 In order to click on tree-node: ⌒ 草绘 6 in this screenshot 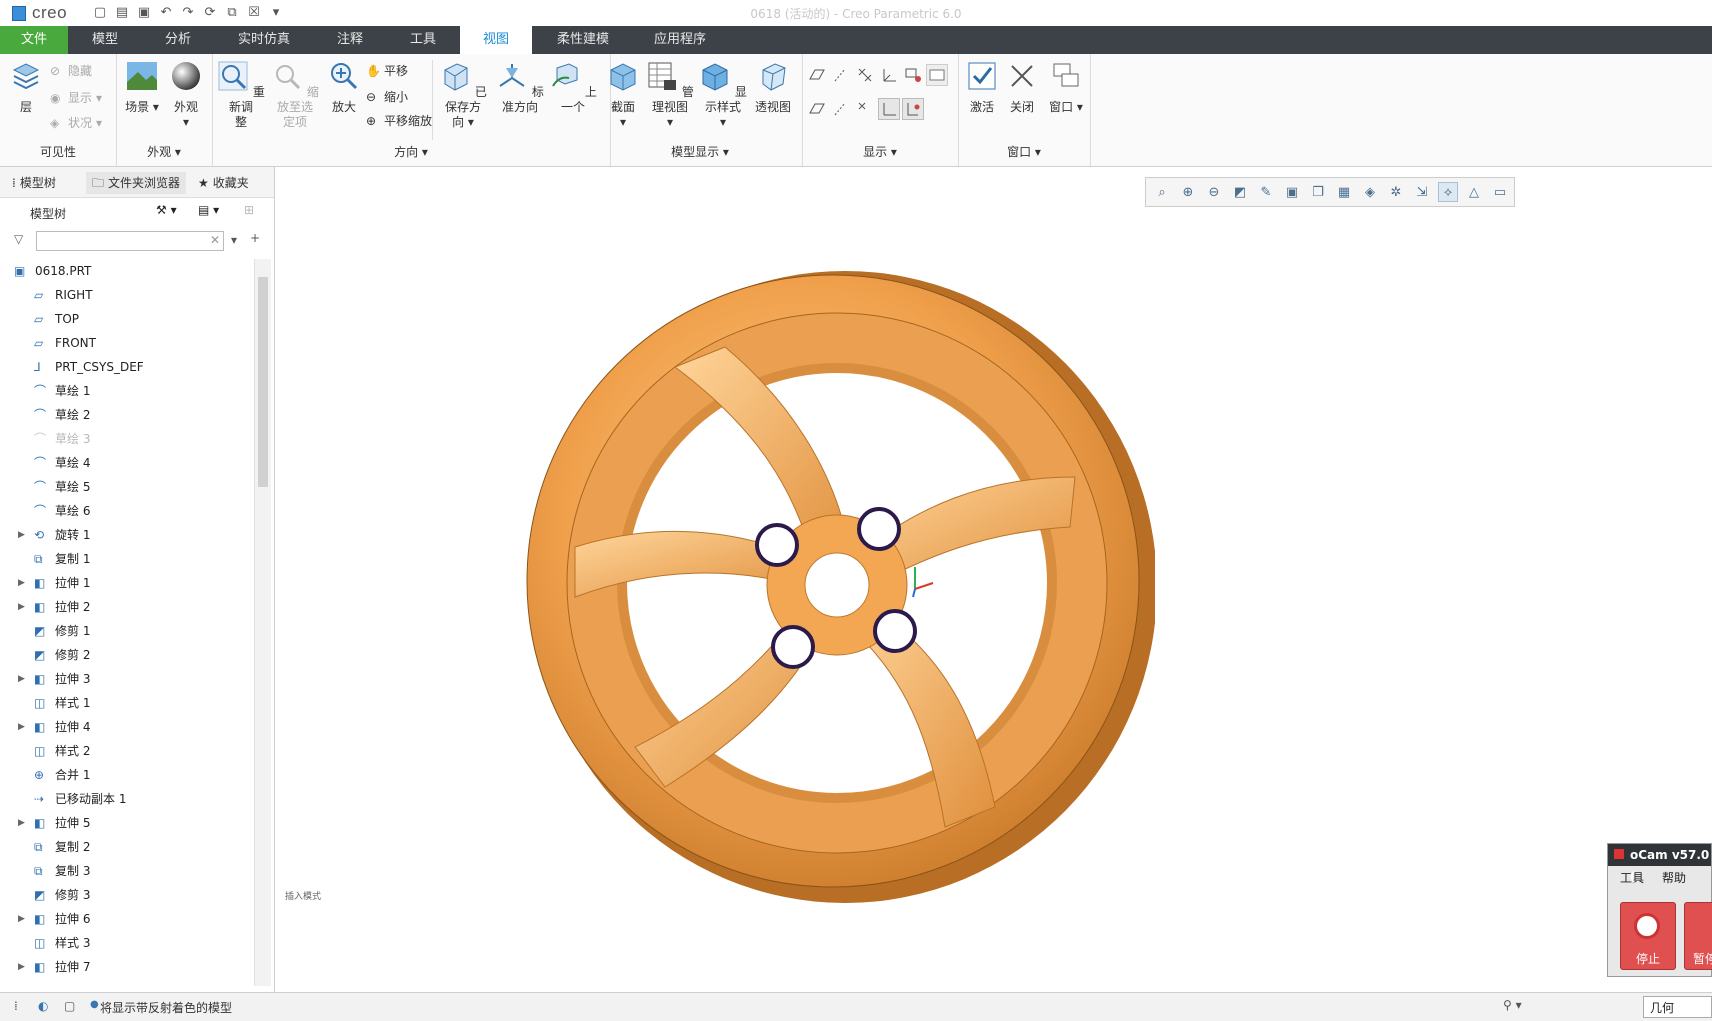, I will do `click(127, 511)`.